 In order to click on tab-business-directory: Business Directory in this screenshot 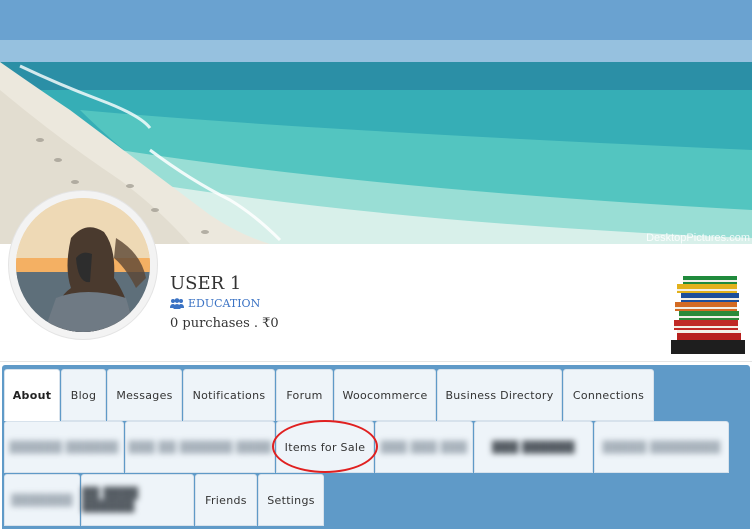, I will do `click(499, 395)`.